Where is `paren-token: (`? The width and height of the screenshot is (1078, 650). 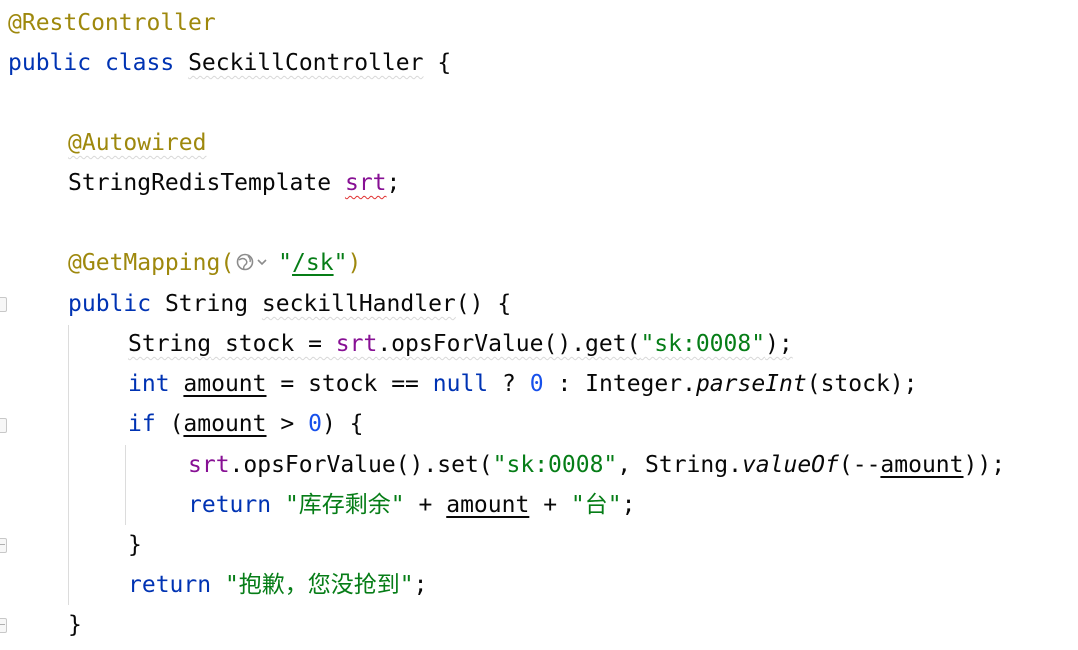
paren-token: ( is located at coordinates (176, 424).